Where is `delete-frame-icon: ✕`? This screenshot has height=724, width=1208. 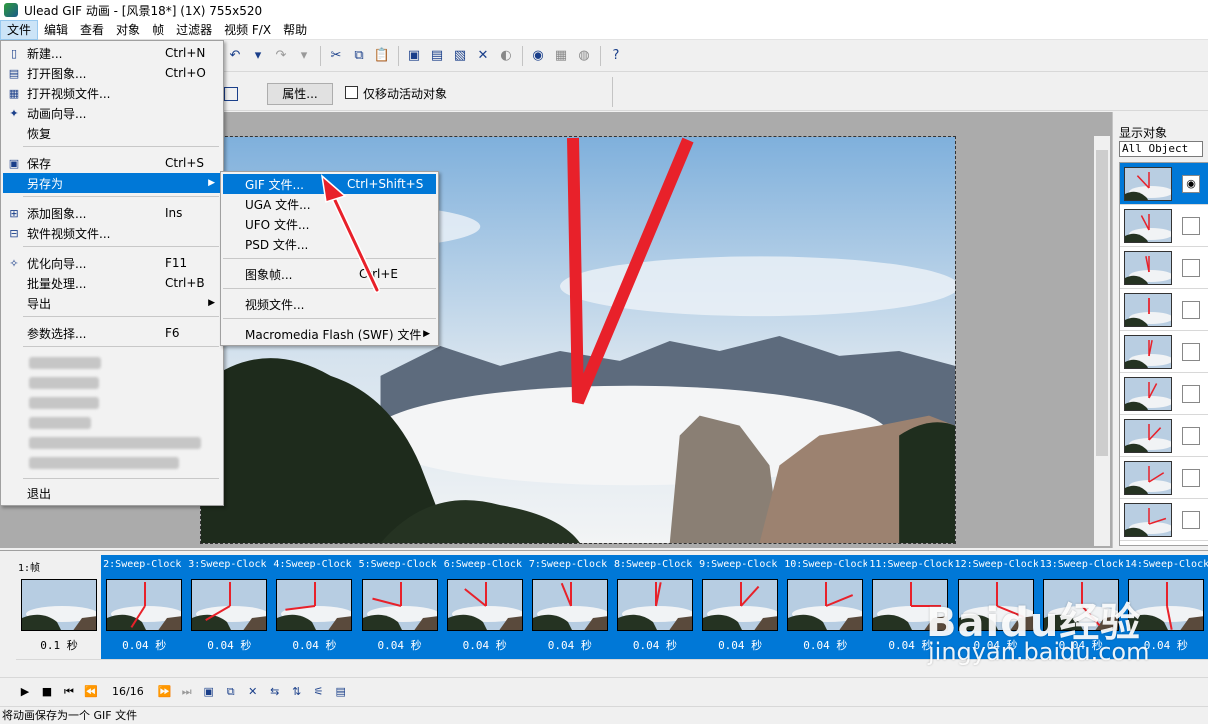
delete-frame-icon: ✕ is located at coordinates (253, 692).